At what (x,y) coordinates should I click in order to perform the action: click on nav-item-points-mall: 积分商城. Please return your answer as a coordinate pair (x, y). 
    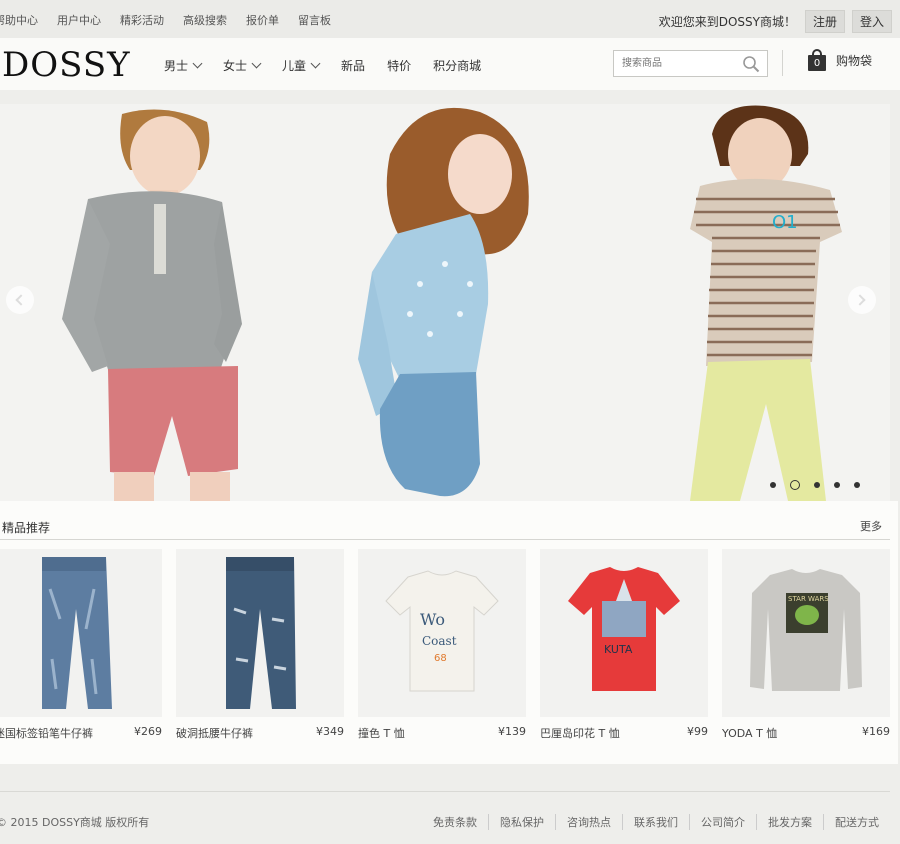
    Looking at the image, I should click on (457, 65).